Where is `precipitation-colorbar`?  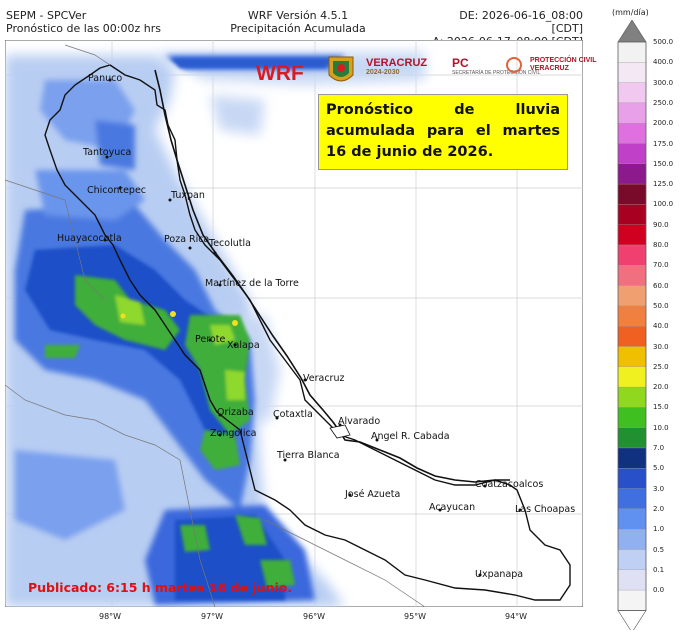
precipitation-colorbar is located at coordinates (632, 325).